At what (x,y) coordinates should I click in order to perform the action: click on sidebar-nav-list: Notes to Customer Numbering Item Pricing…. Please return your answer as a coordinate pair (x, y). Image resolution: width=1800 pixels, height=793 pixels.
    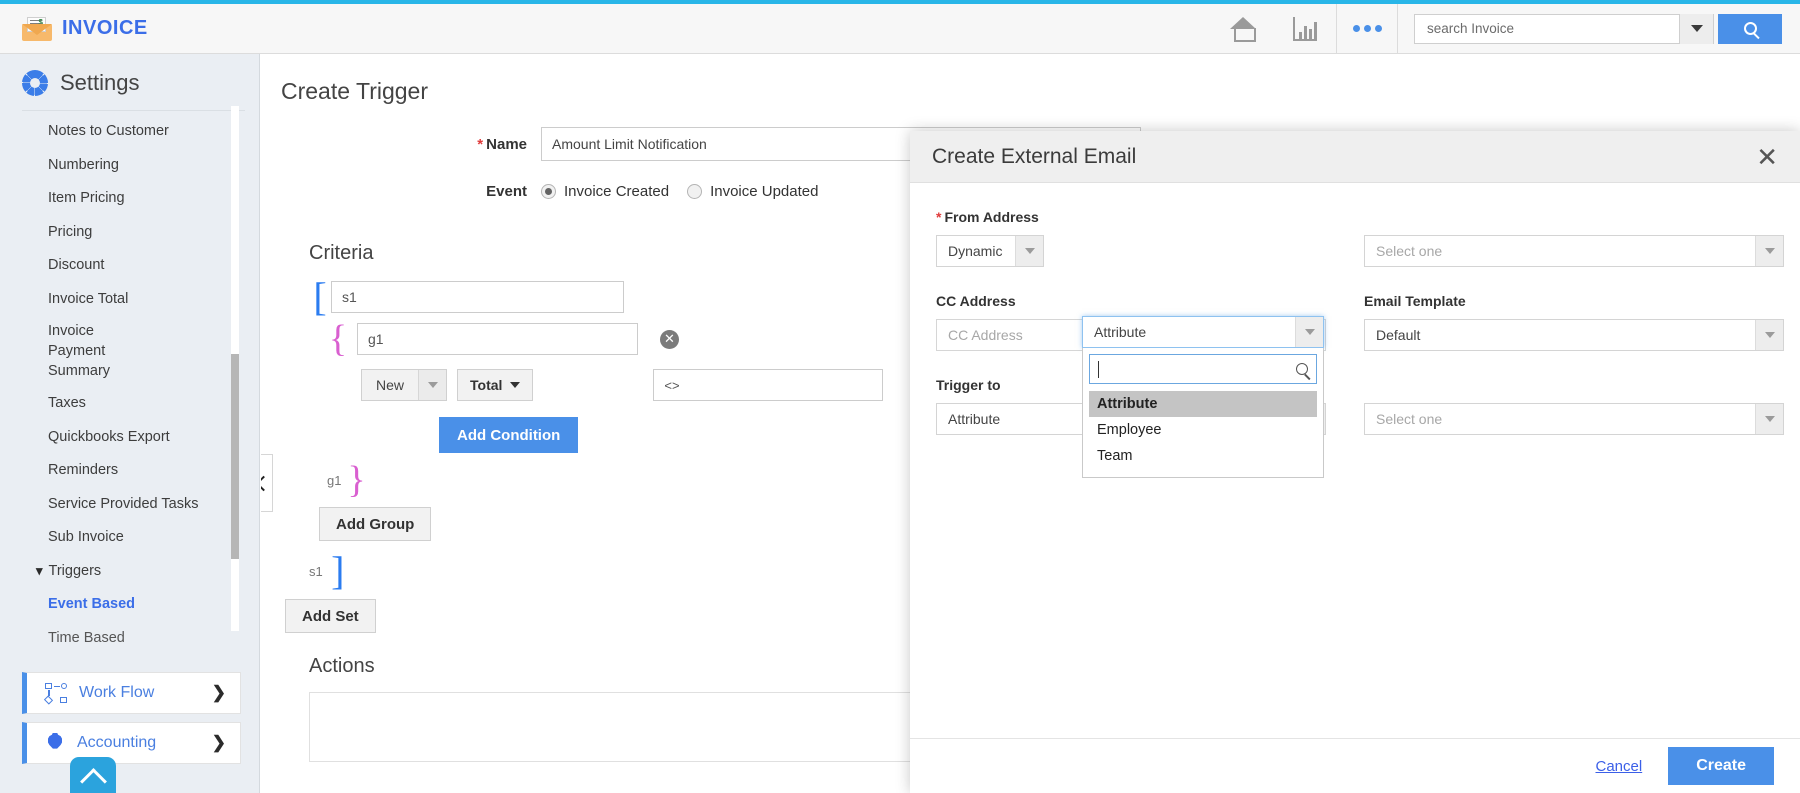
    Looking at the image, I should click on (129, 383).